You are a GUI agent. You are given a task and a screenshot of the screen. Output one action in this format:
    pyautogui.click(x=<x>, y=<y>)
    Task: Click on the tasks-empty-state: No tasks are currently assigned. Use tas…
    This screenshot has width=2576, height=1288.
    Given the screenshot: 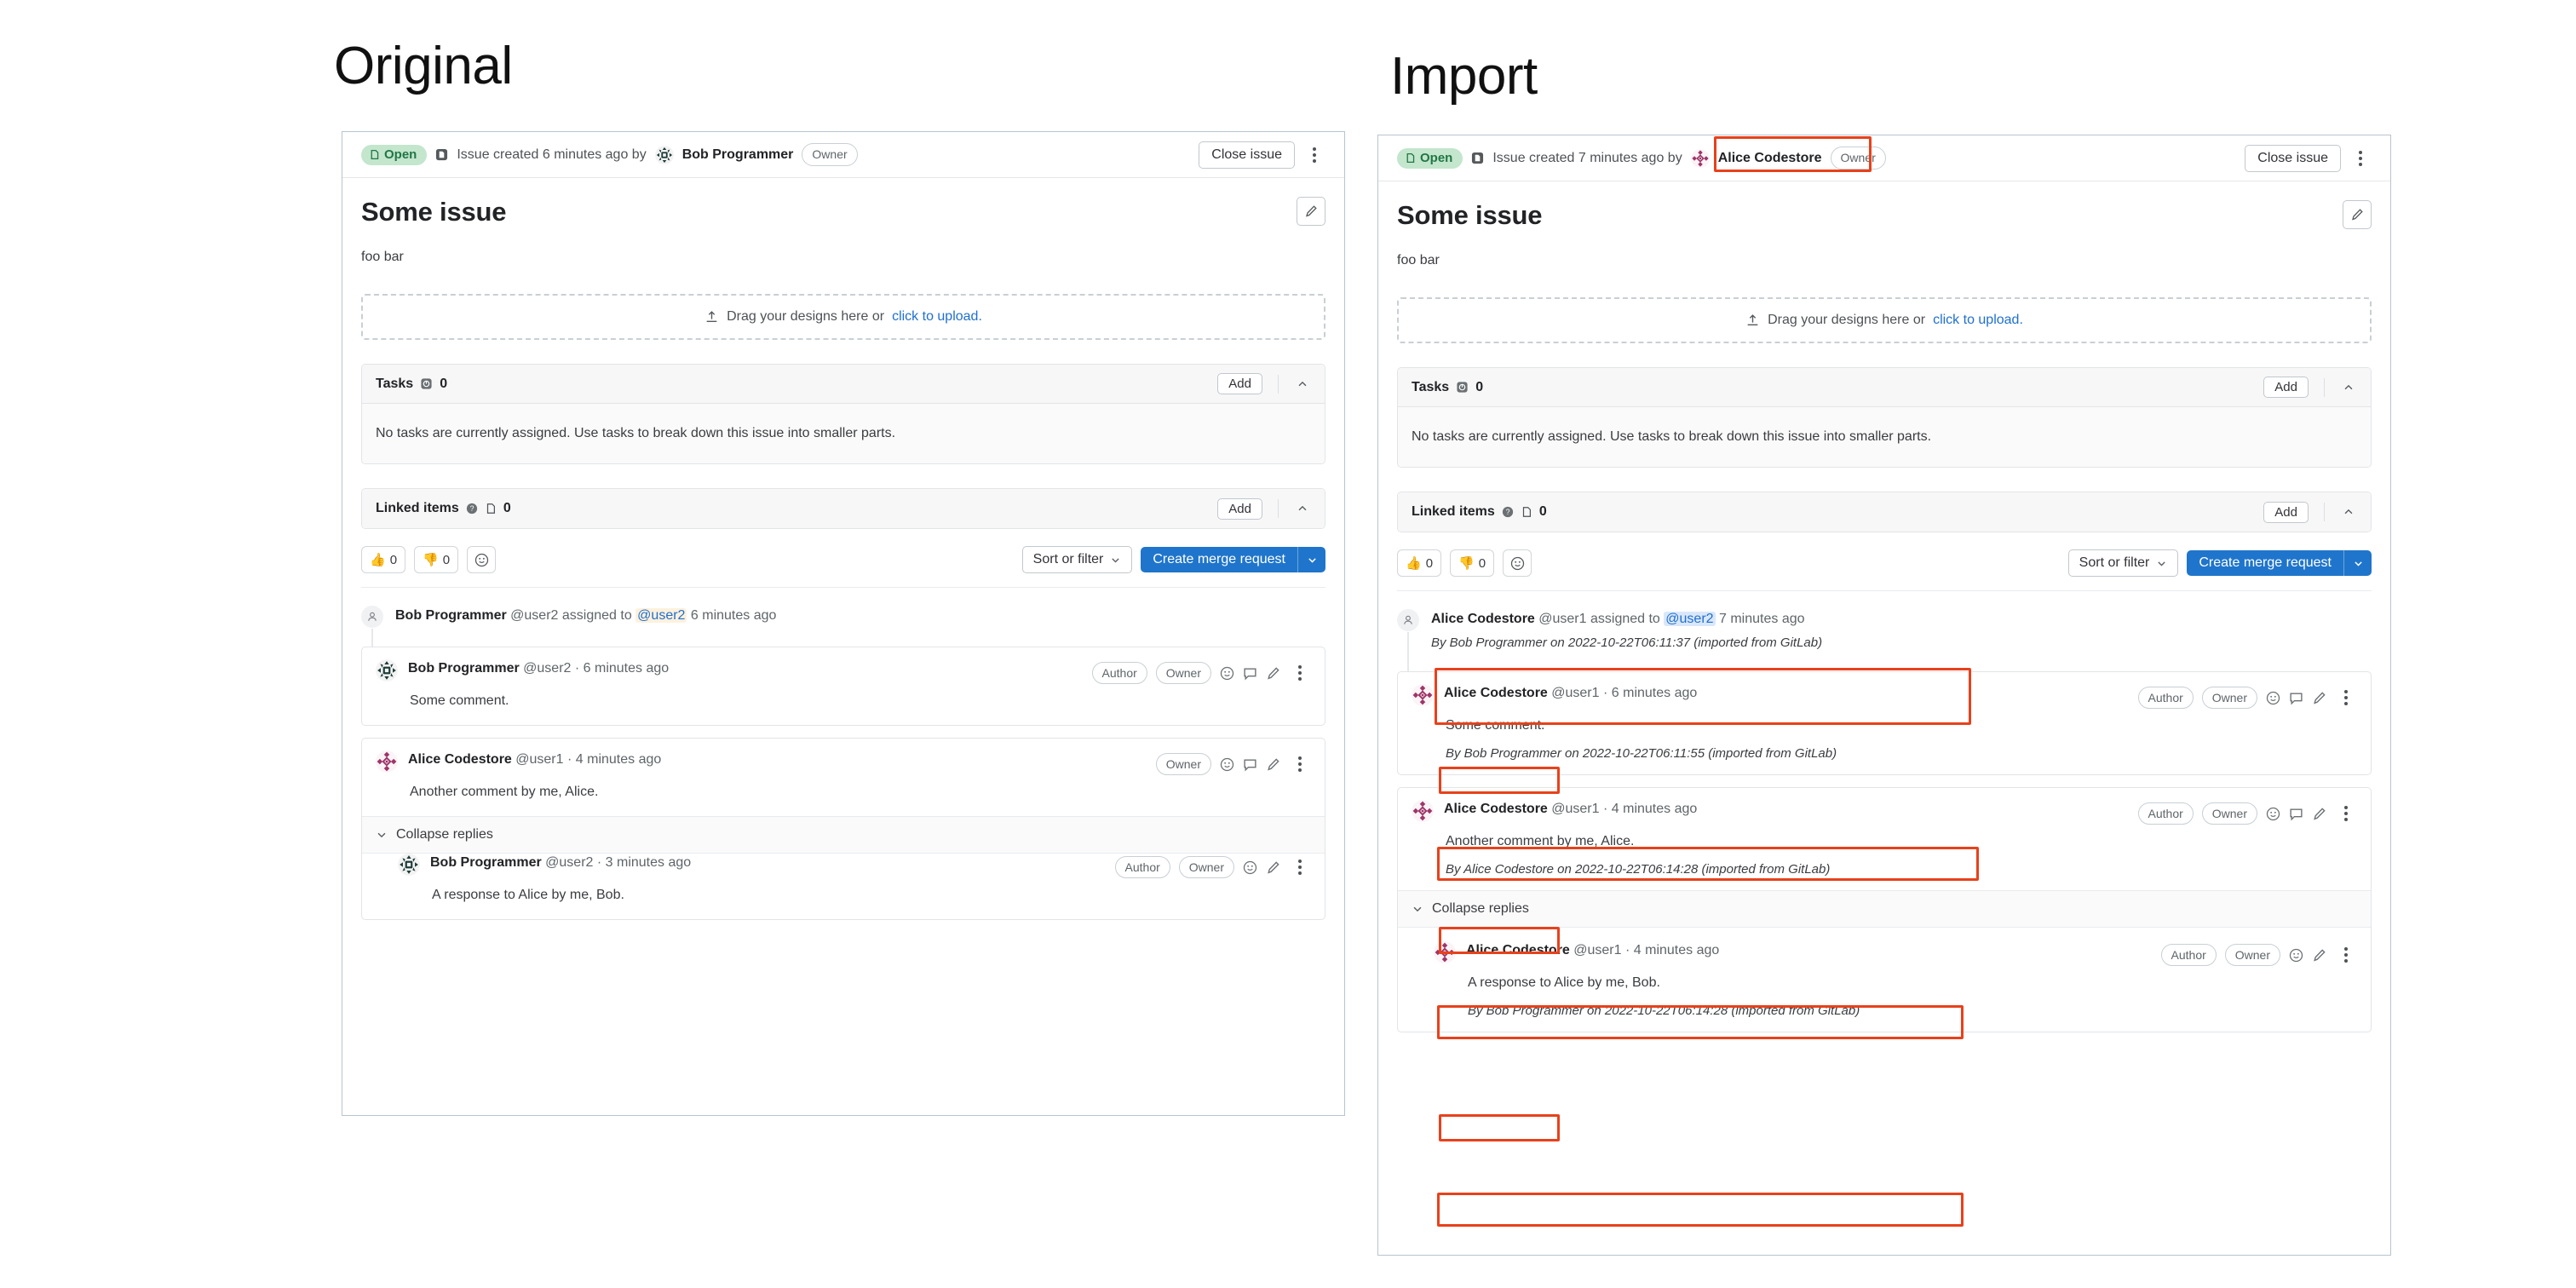 What is the action you would take?
    pyautogui.click(x=844, y=434)
    